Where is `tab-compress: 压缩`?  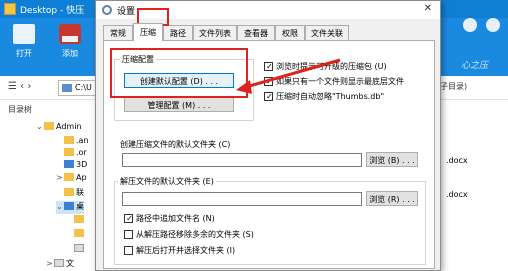 tab-compress: 压缩 is located at coordinates (148, 32).